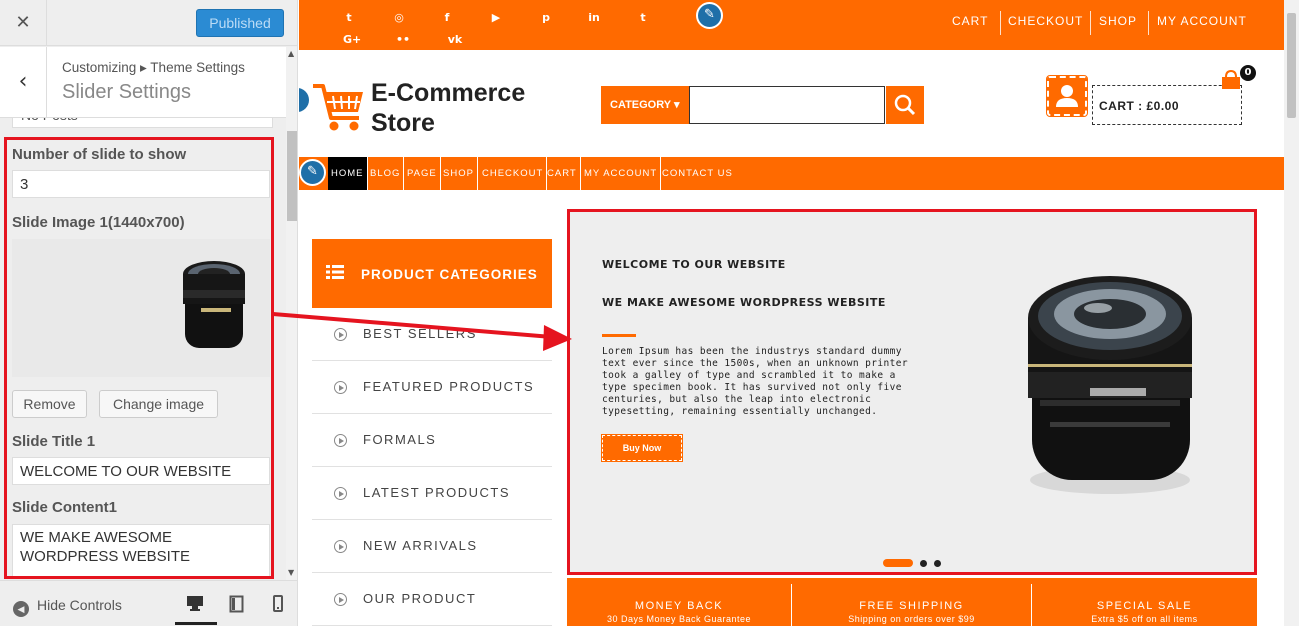 The width and height of the screenshot is (1299, 626). What do you see at coordinates (339, 110) in the screenshot?
I see `shopping-cart-logo-icon` at bounding box center [339, 110].